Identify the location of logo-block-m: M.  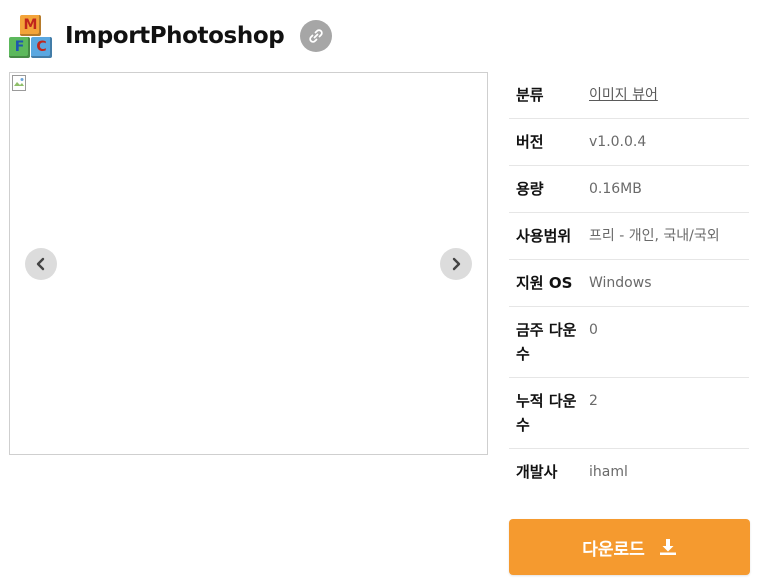
(30, 25).